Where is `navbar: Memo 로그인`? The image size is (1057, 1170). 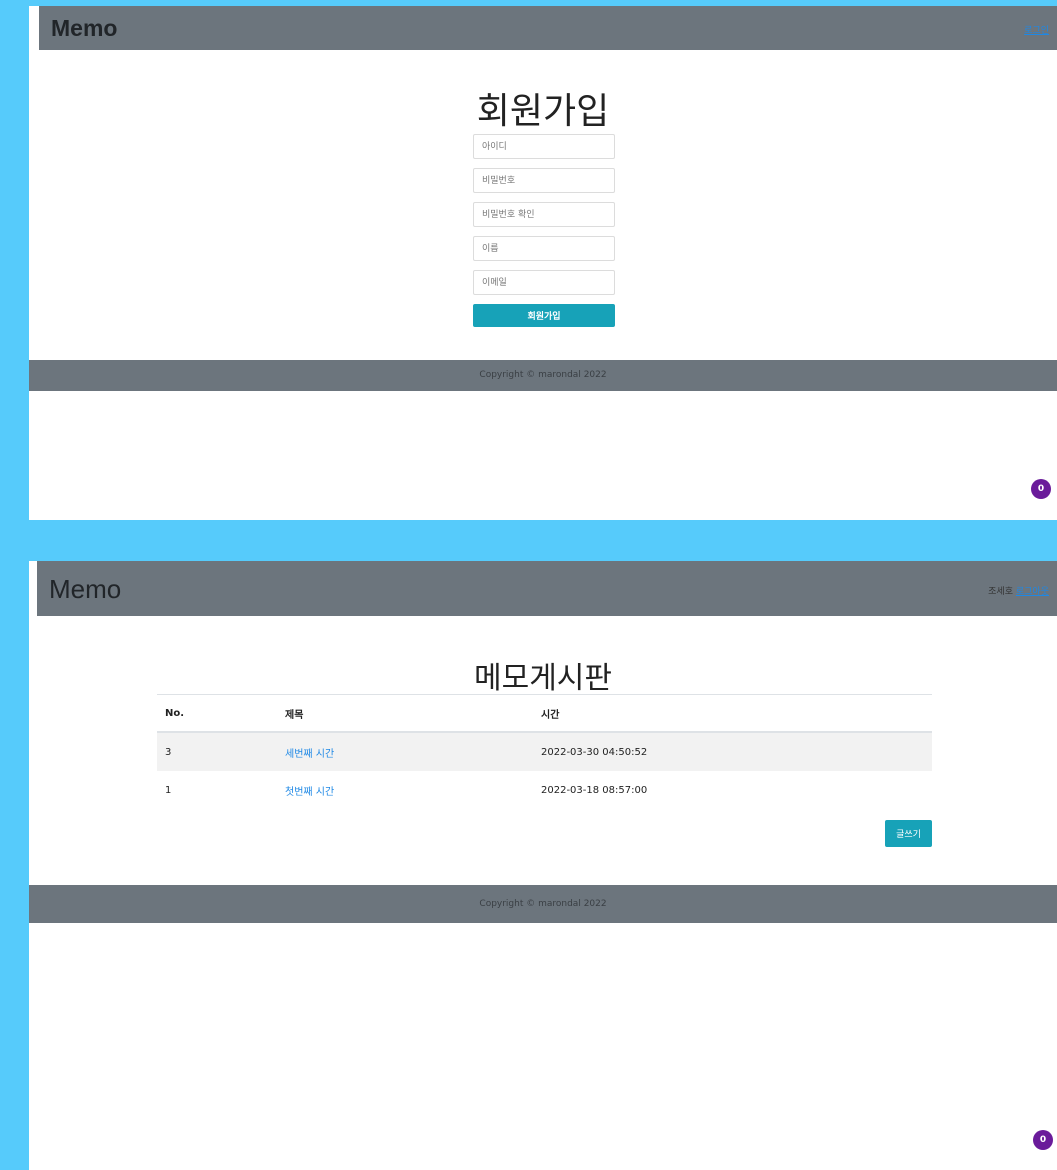 navbar: Memo 로그인 is located at coordinates (548, 28).